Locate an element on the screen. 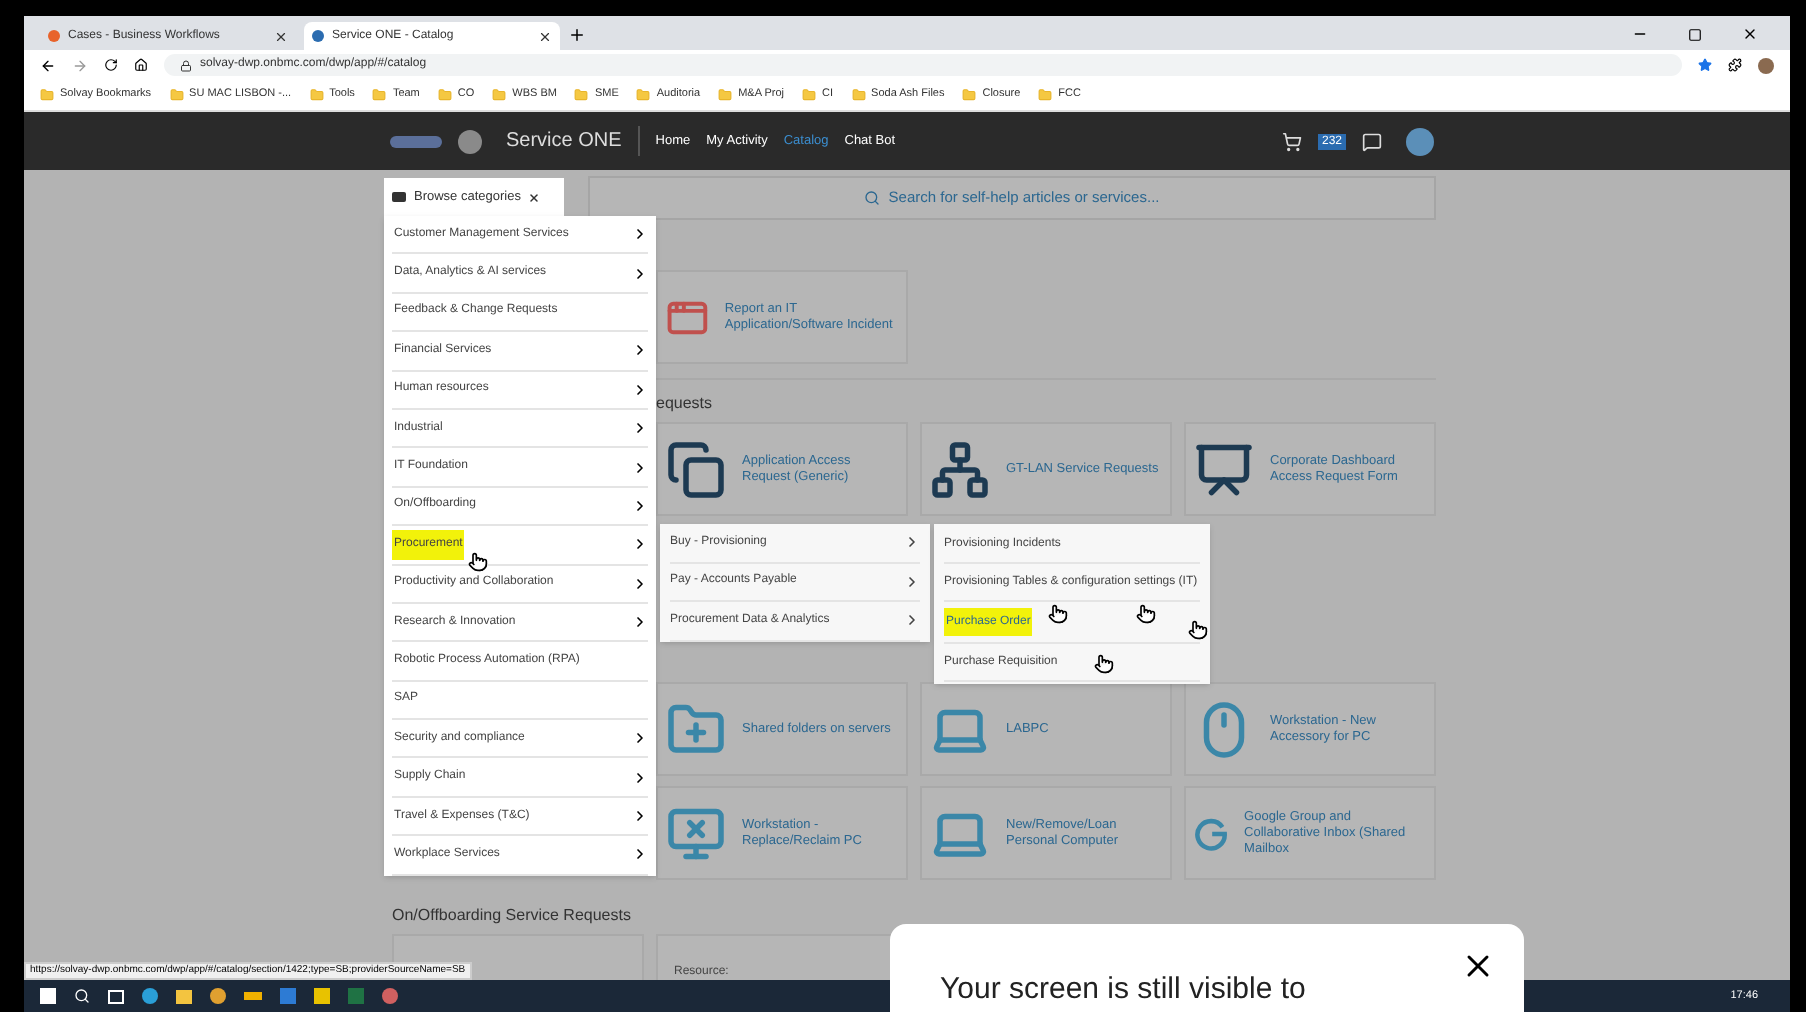 The height and width of the screenshot is (1012, 1806). app-icon is located at coordinates (390, 996).